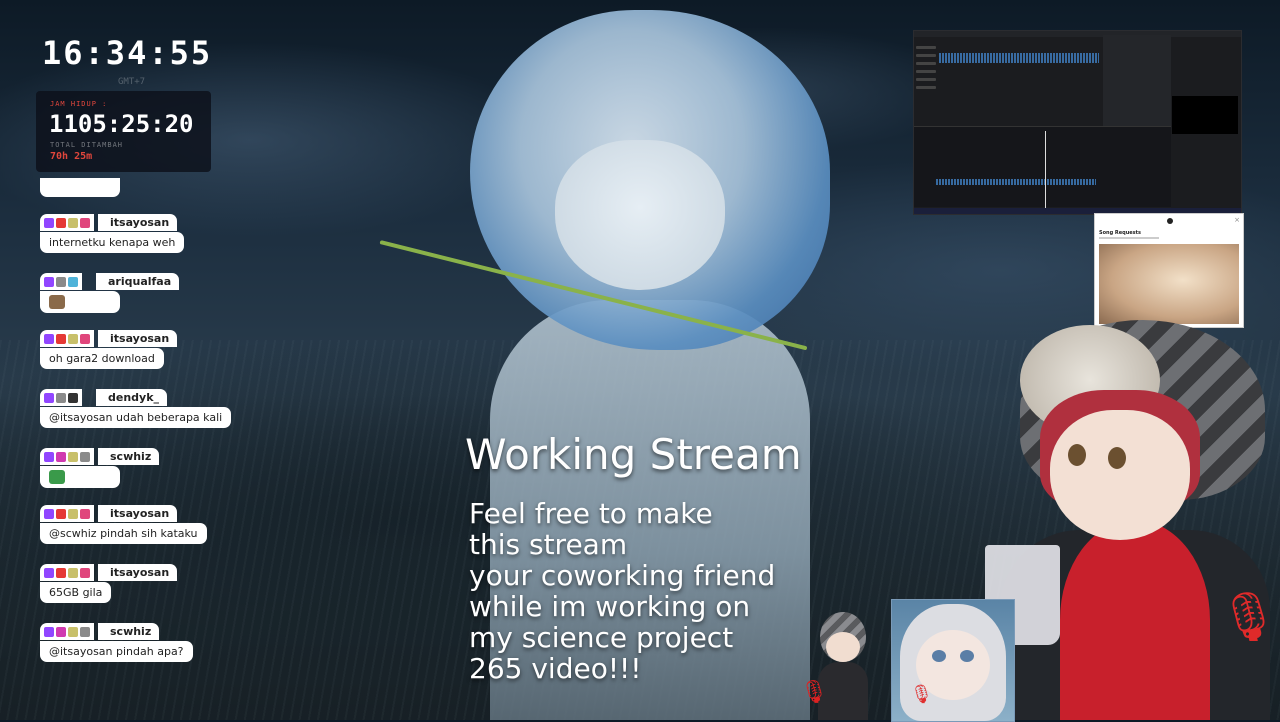 Image resolution: width=1280 pixels, height=722 pixels. Describe the element at coordinates (1077, 34) in the screenshot. I see `app-menubar` at that location.